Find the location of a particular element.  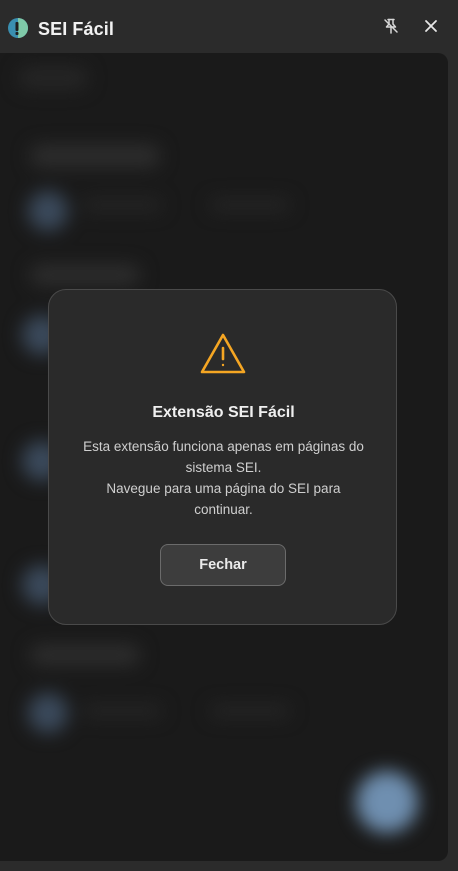

warning-icon is located at coordinates (223, 354).